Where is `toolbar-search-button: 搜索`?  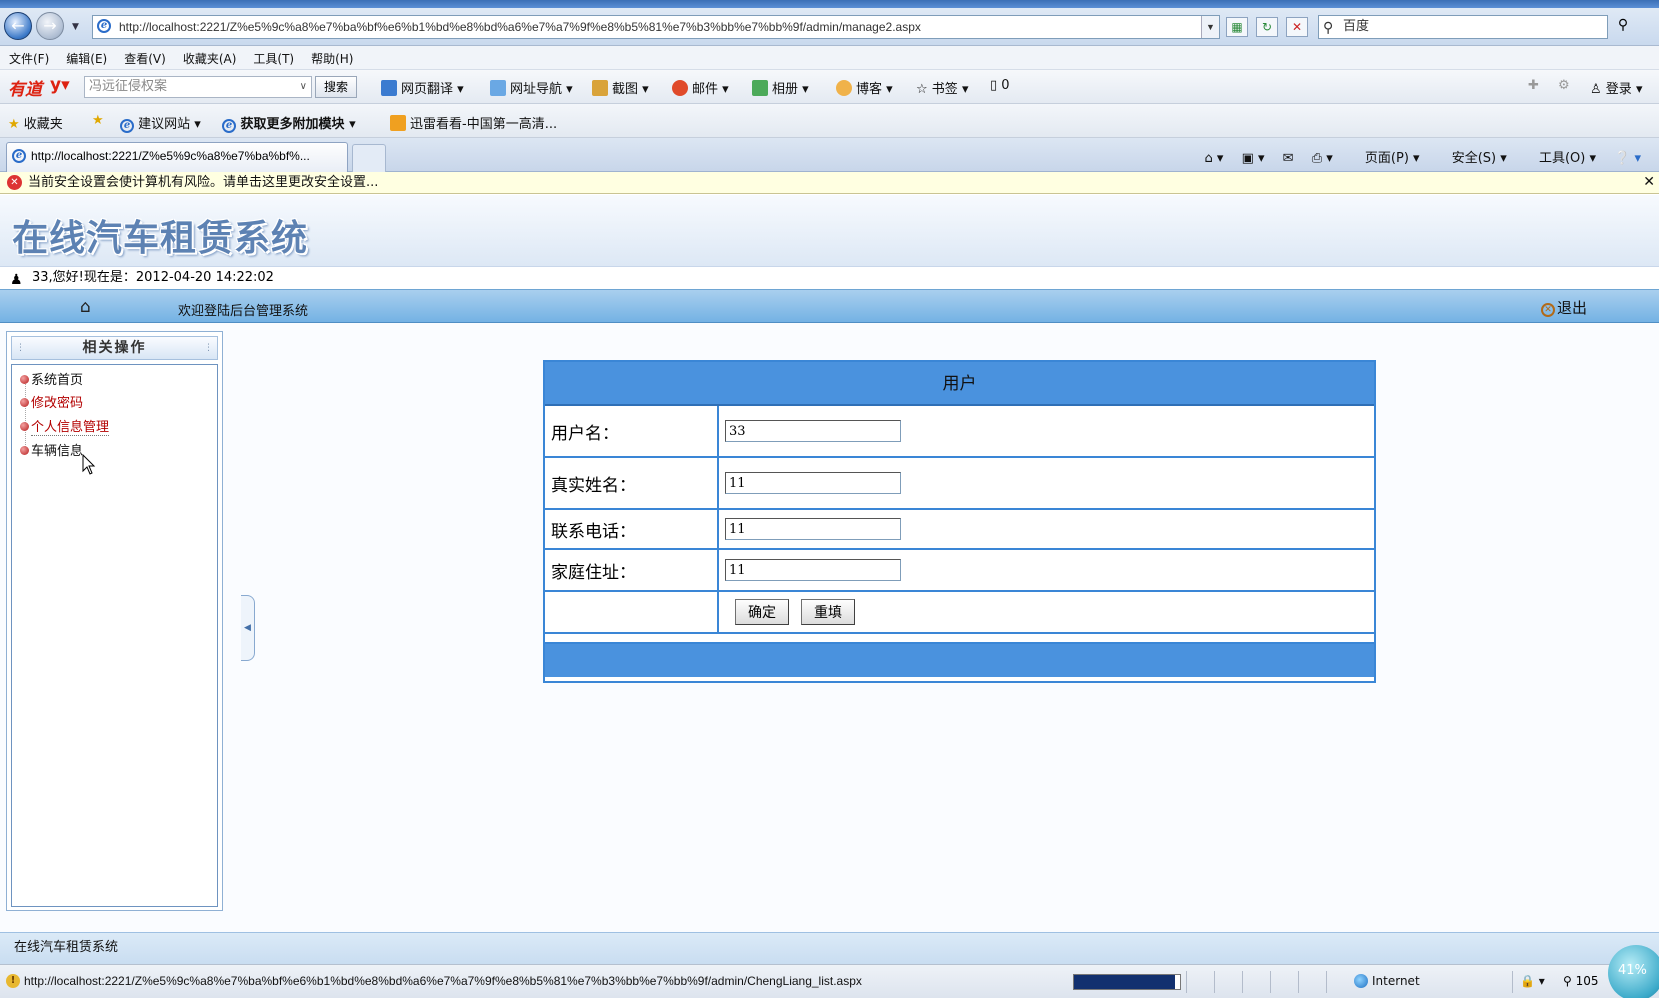
toolbar-search-button: 搜索 is located at coordinates (336, 87).